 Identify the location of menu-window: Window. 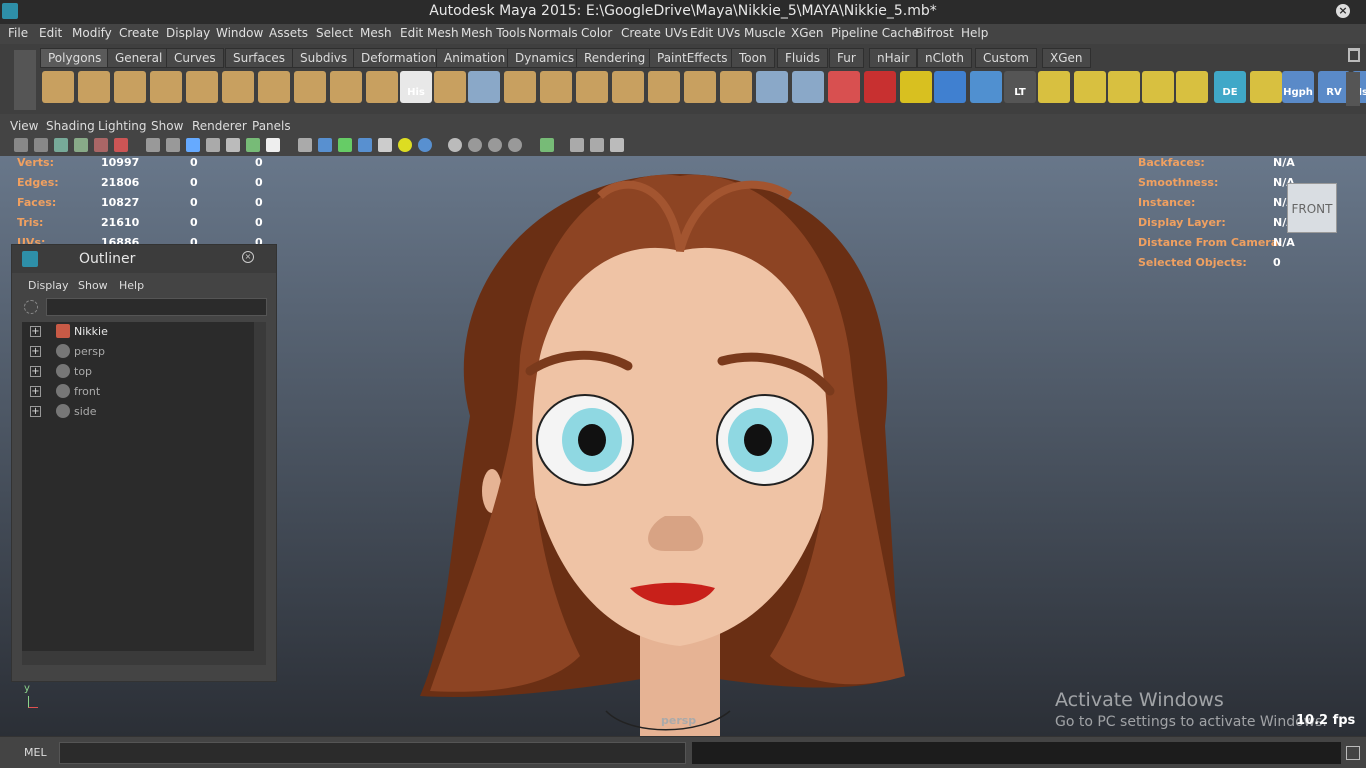
(239, 33).